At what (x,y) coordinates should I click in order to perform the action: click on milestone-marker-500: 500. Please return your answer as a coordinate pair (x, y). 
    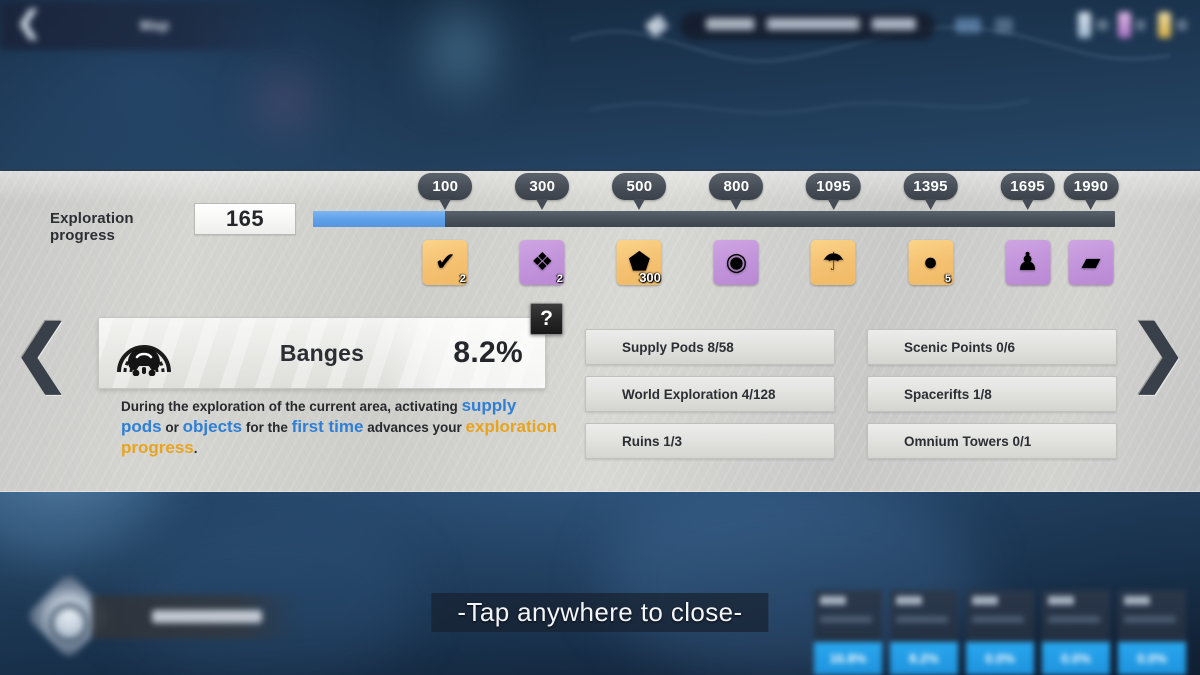
    Looking at the image, I should click on (639, 191).